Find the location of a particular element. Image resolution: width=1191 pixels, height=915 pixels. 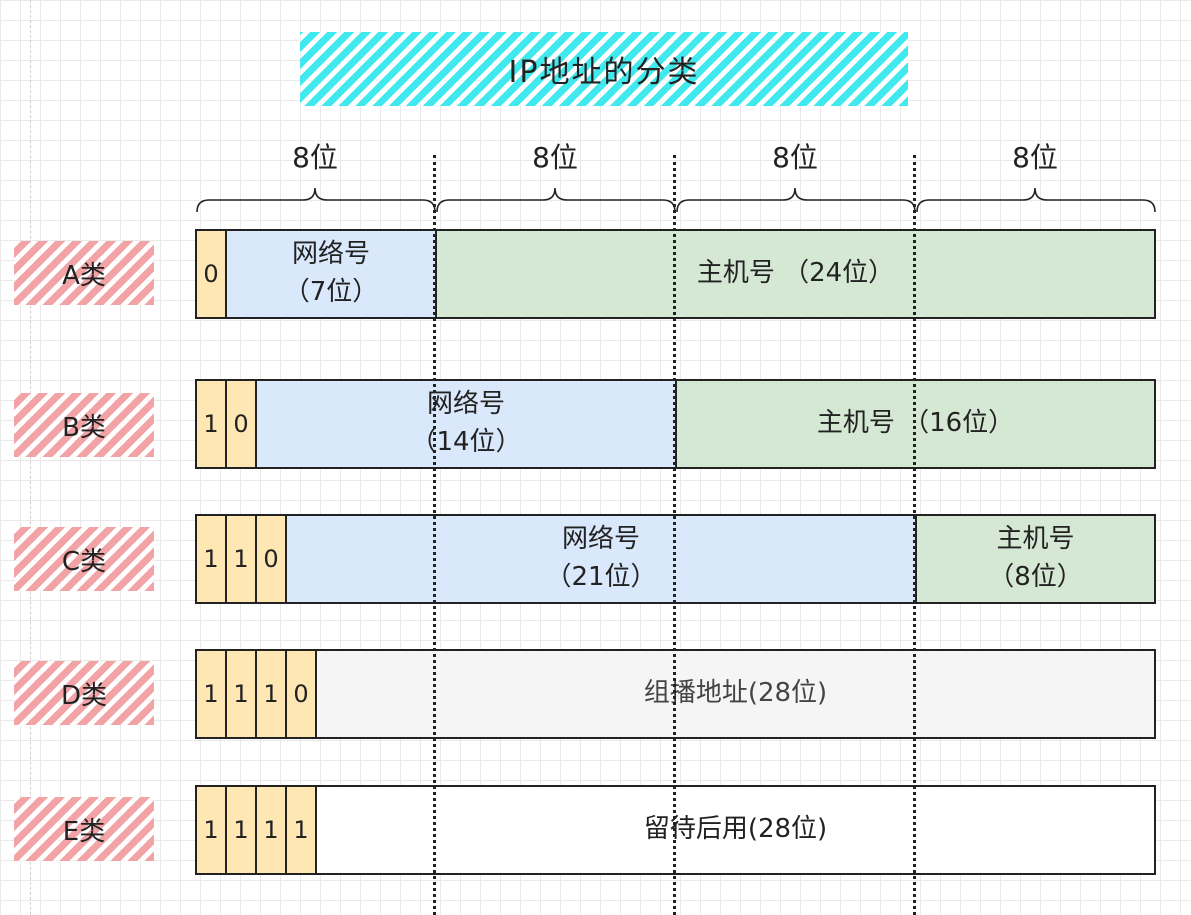

class-b-network-bits: （14位） is located at coordinates (466, 442).